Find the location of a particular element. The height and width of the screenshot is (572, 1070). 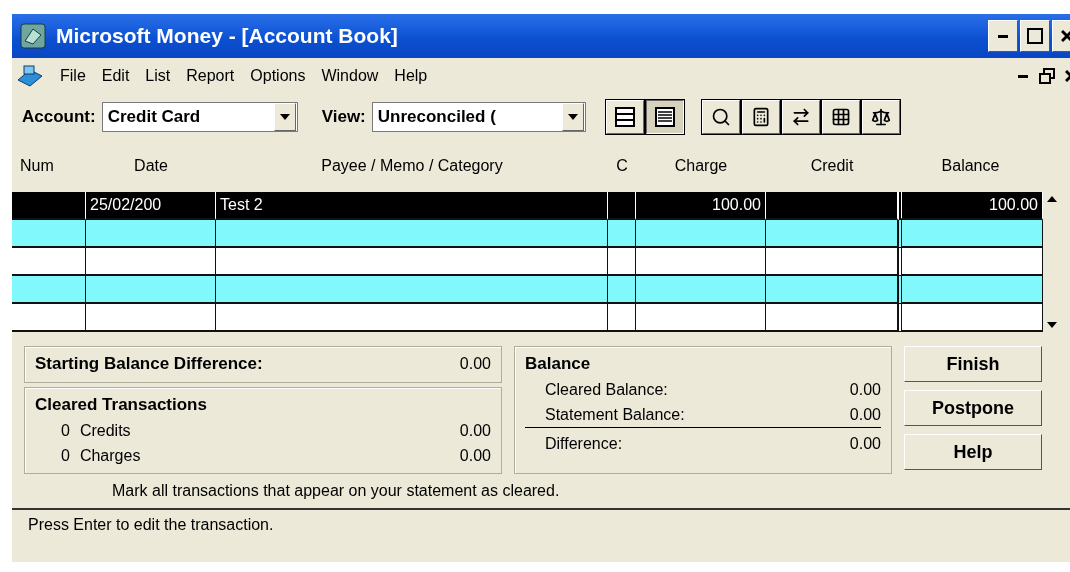

section-title: Cleared Transactions is located at coordinates (121, 405).